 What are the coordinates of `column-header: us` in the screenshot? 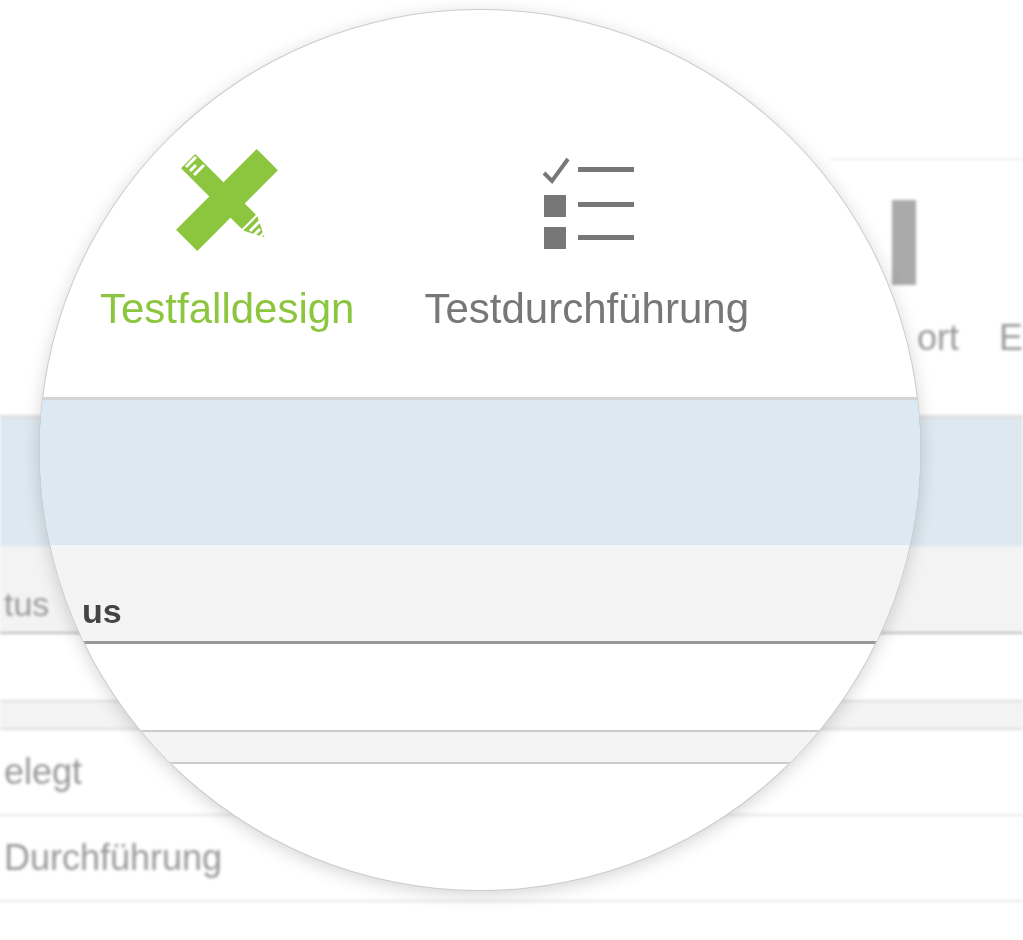 It's located at (102, 611).